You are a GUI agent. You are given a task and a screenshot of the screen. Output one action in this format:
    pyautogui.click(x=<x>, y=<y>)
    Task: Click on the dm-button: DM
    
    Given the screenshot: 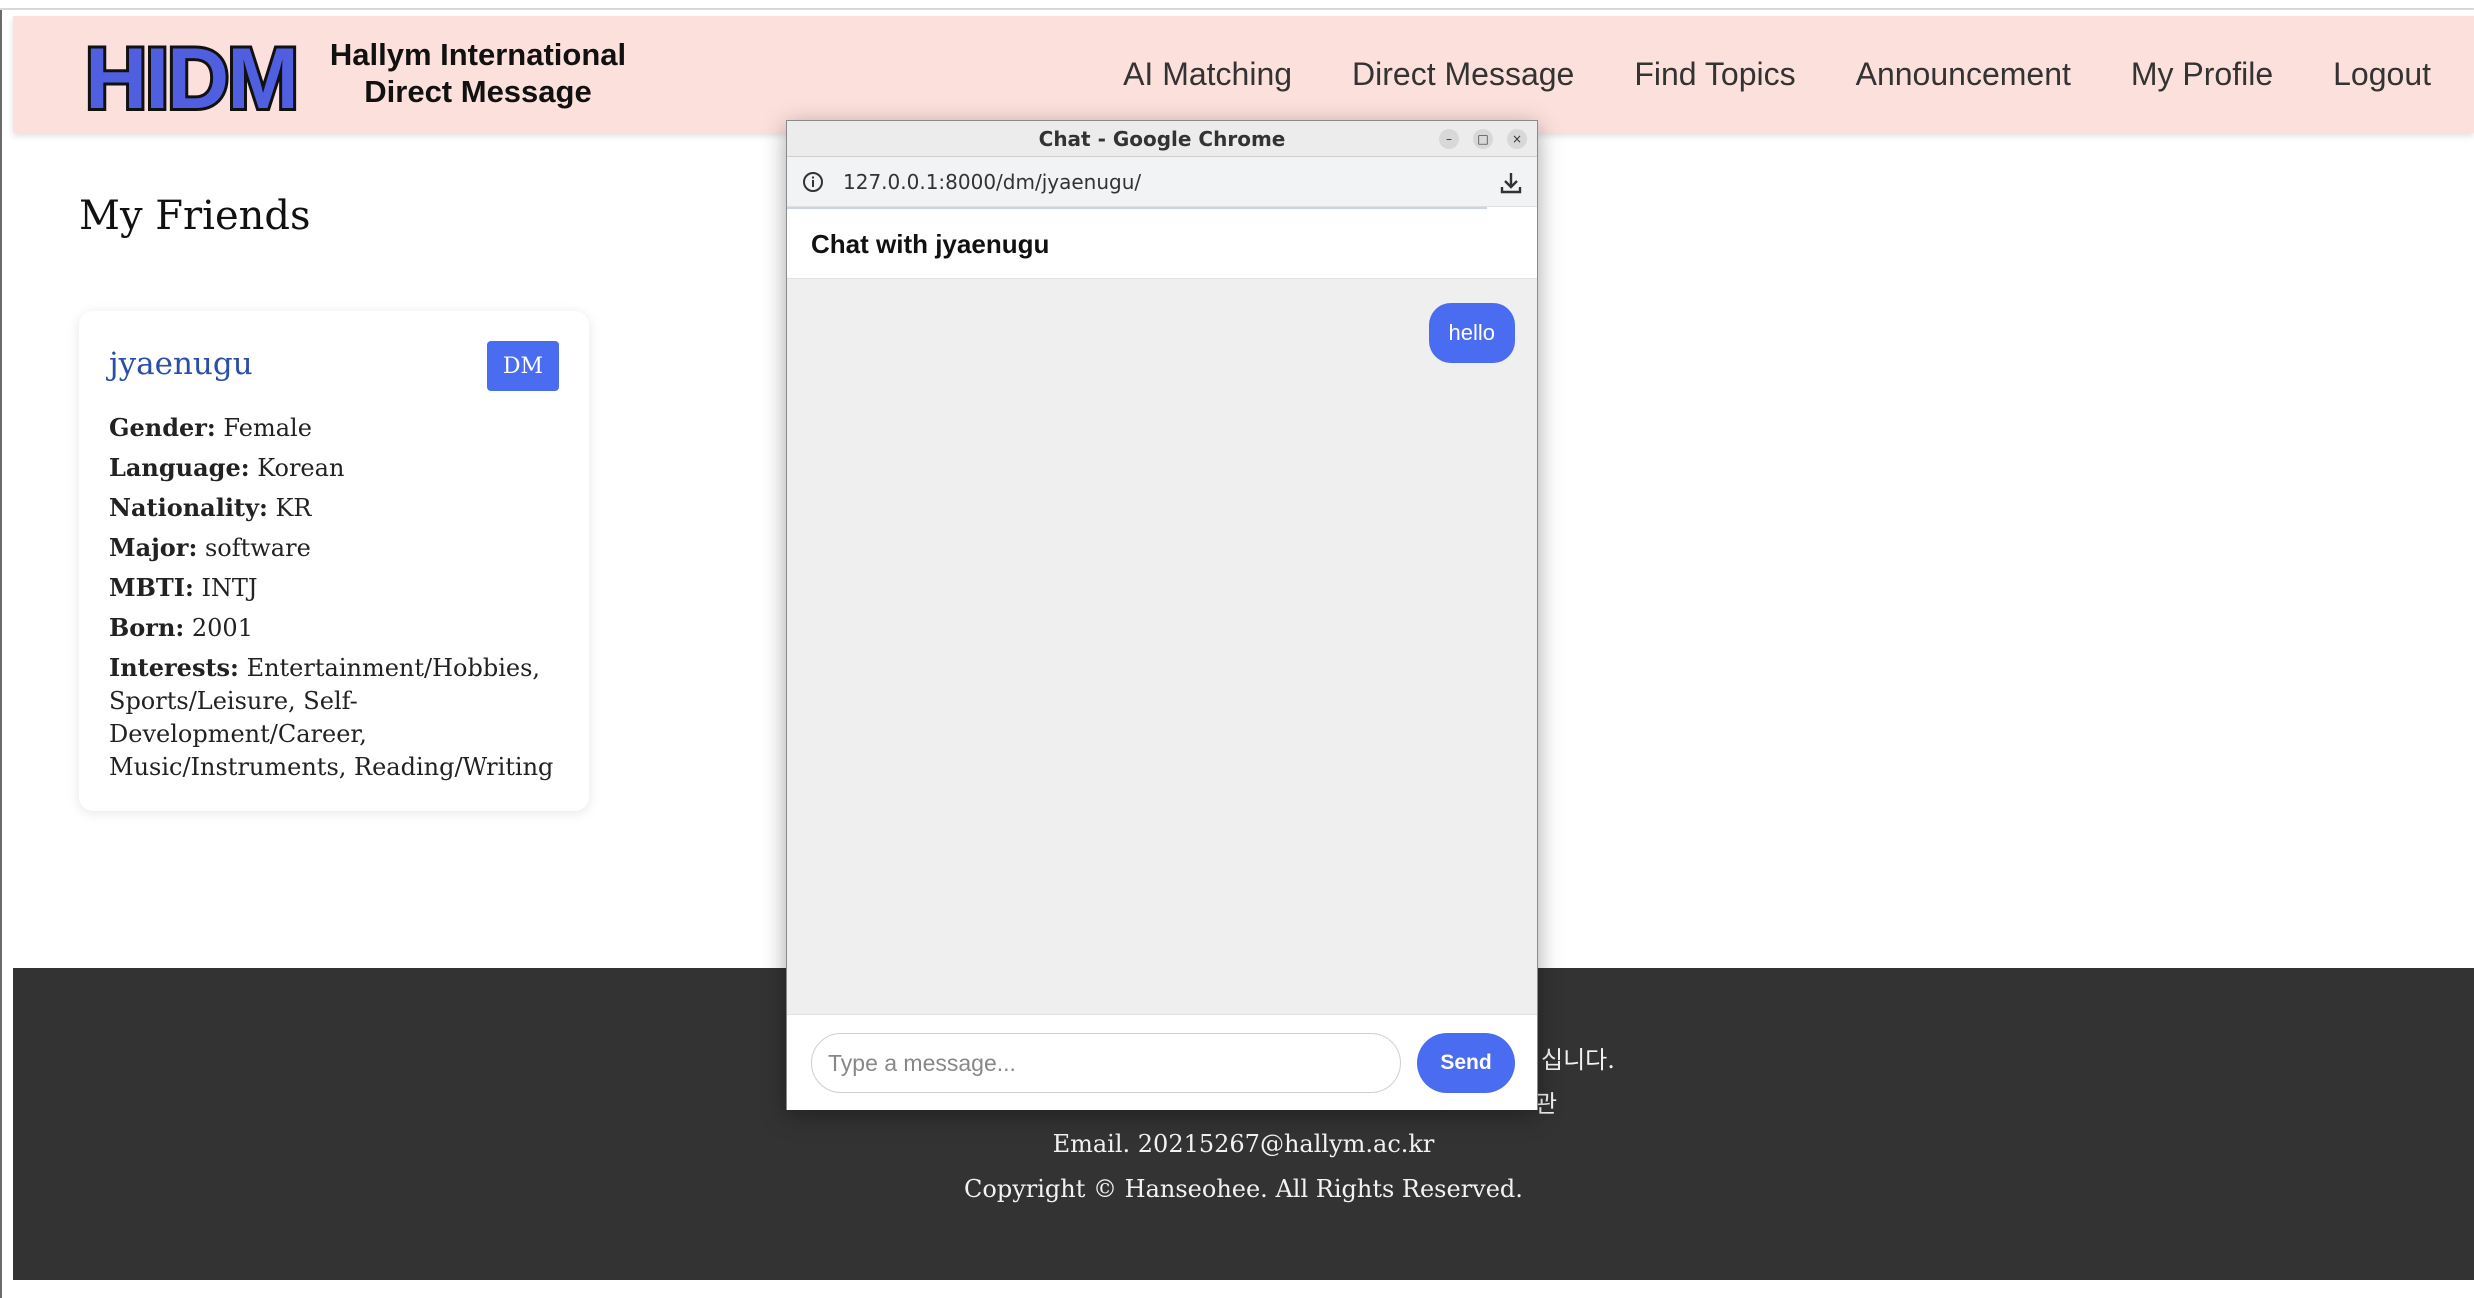 What is the action you would take?
    pyautogui.click(x=523, y=366)
    